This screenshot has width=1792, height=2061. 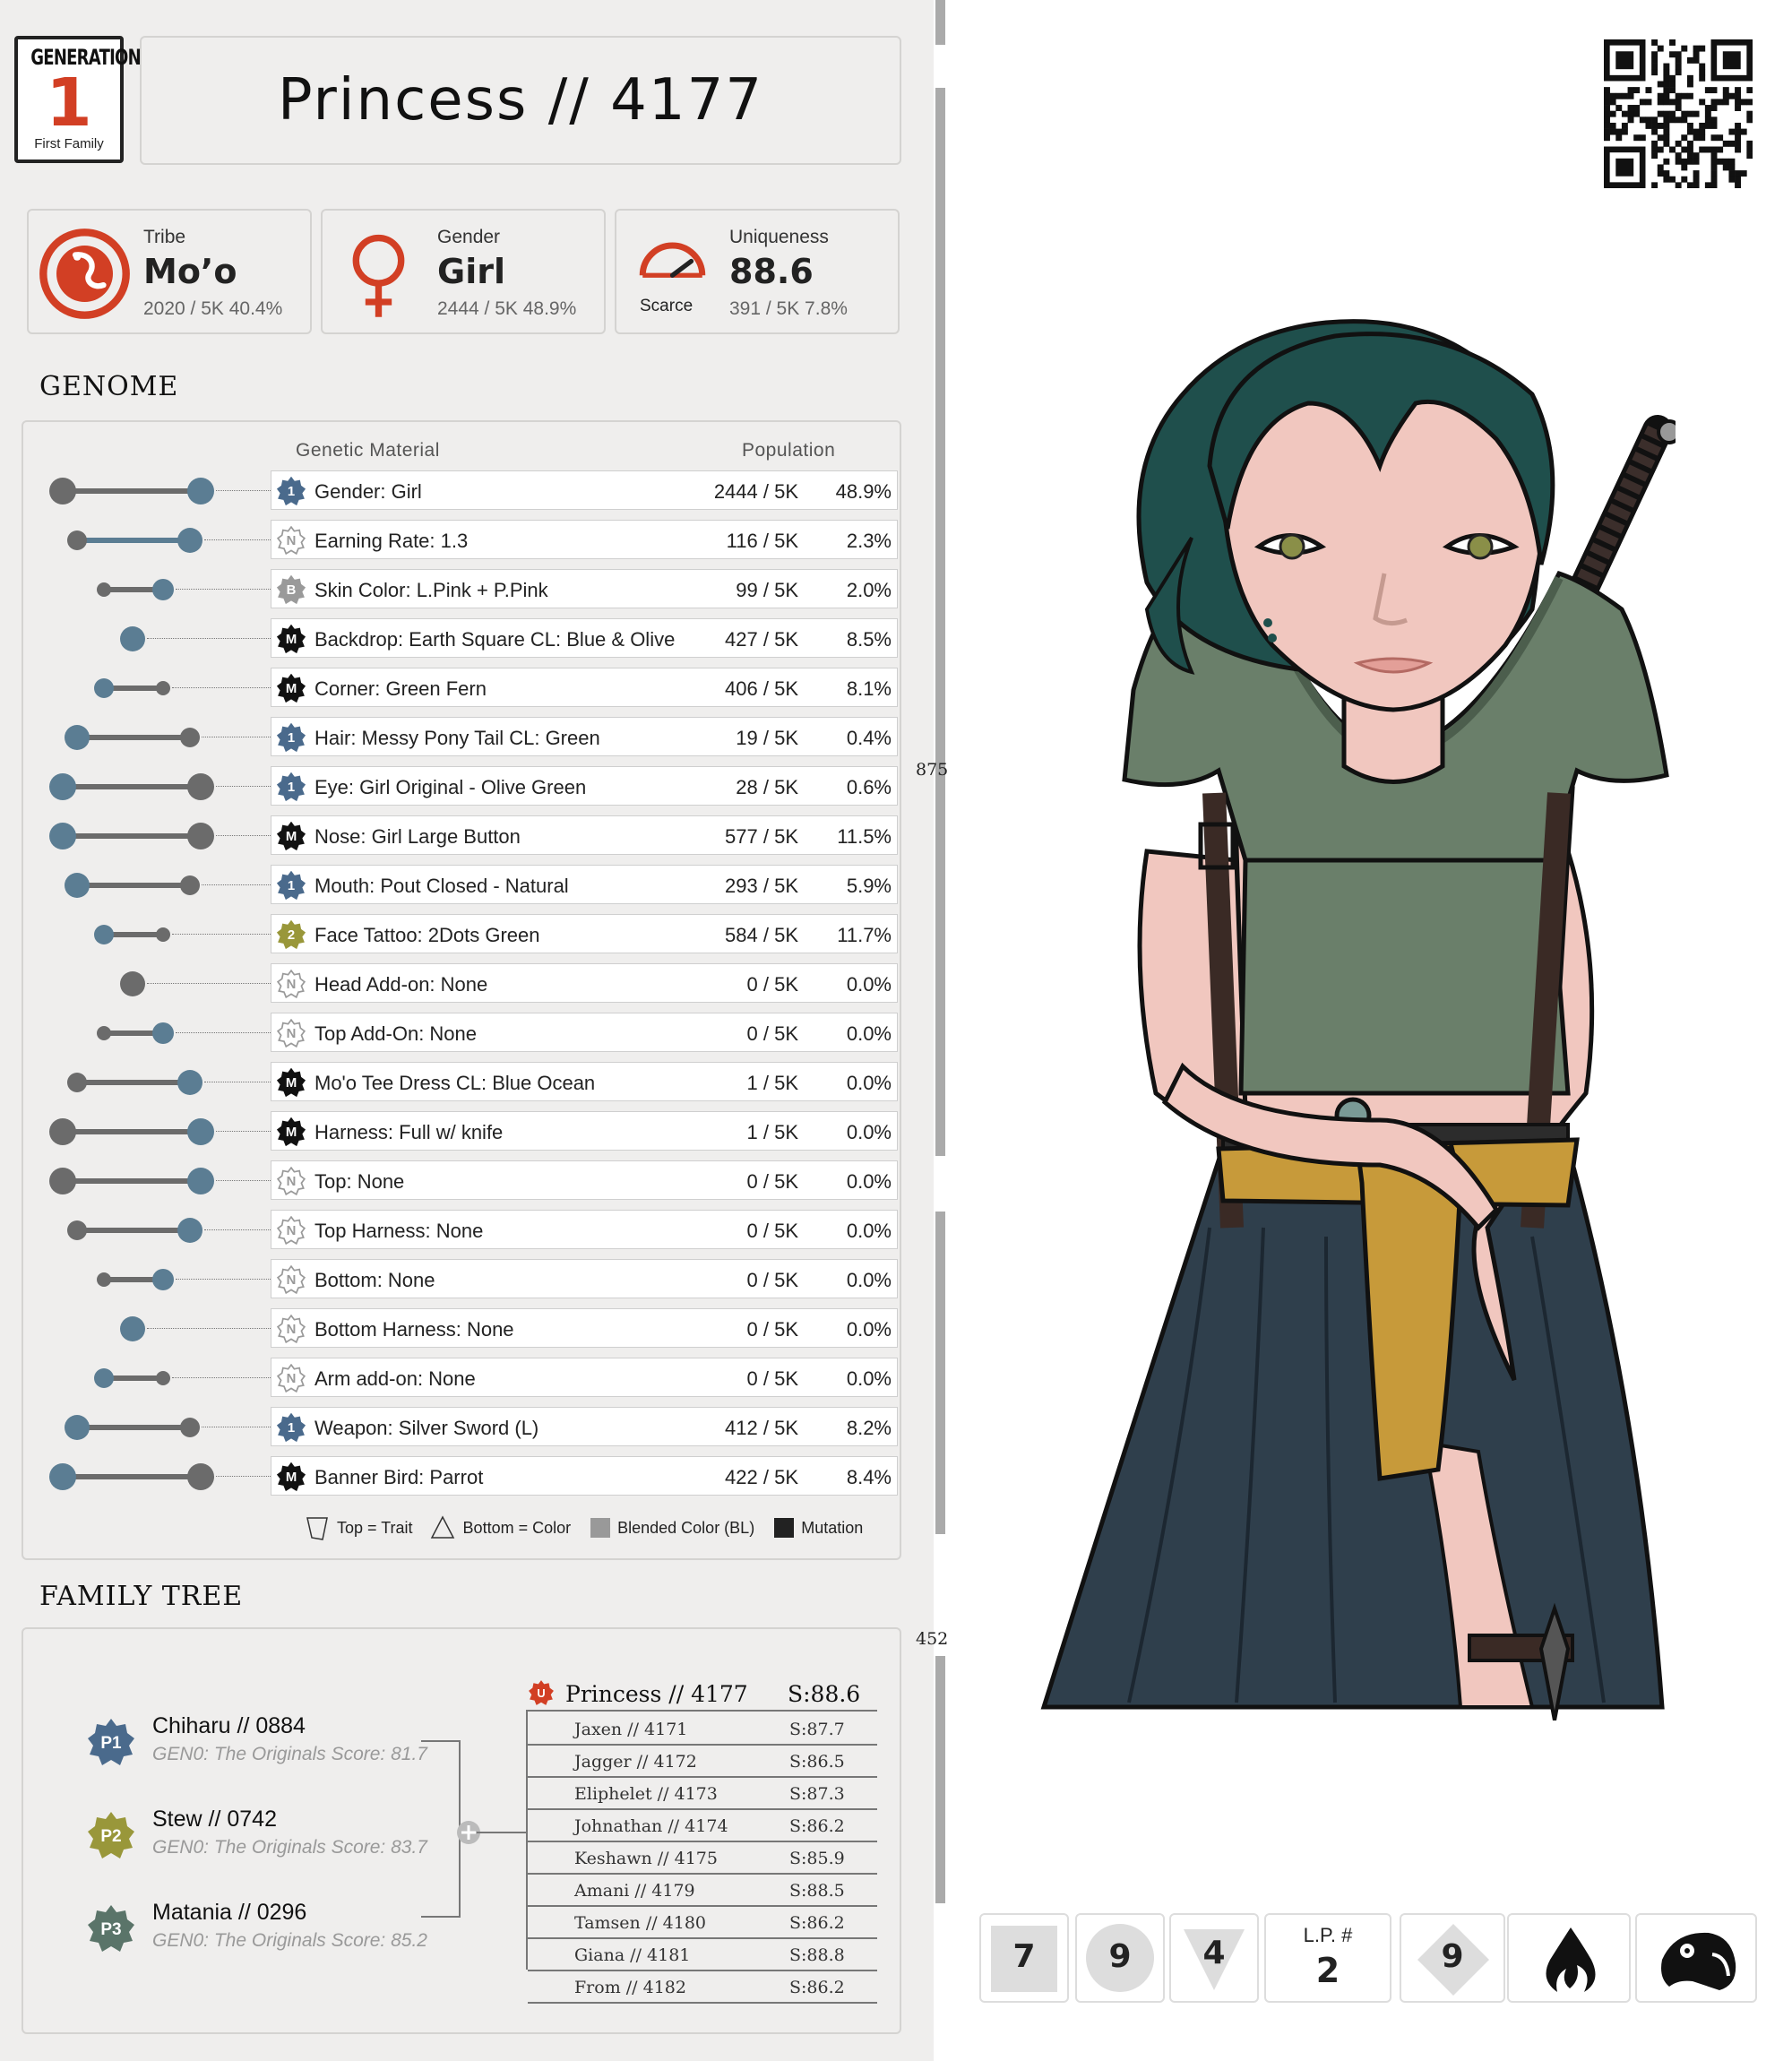 I want to click on sibling-name: Johnathan // 4174, so click(x=651, y=1826).